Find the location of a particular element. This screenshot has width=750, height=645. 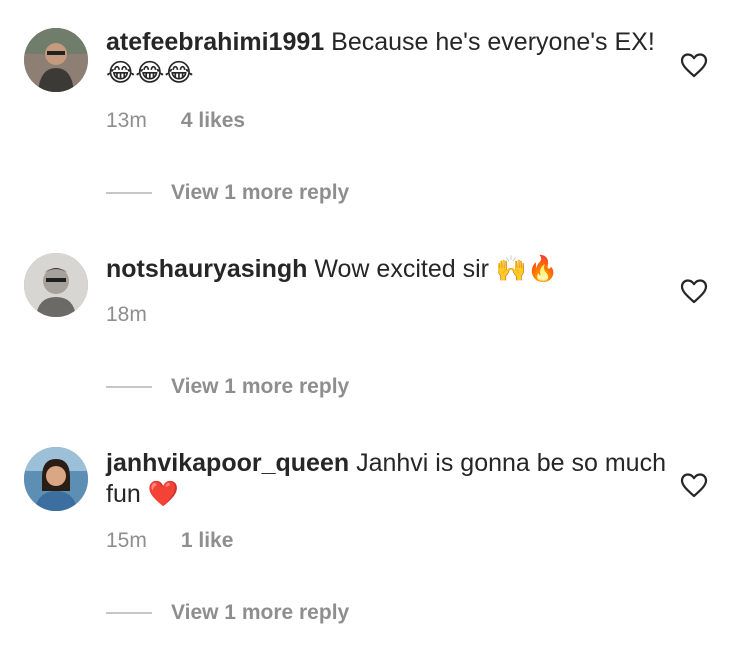

avatar is located at coordinates (56, 479).